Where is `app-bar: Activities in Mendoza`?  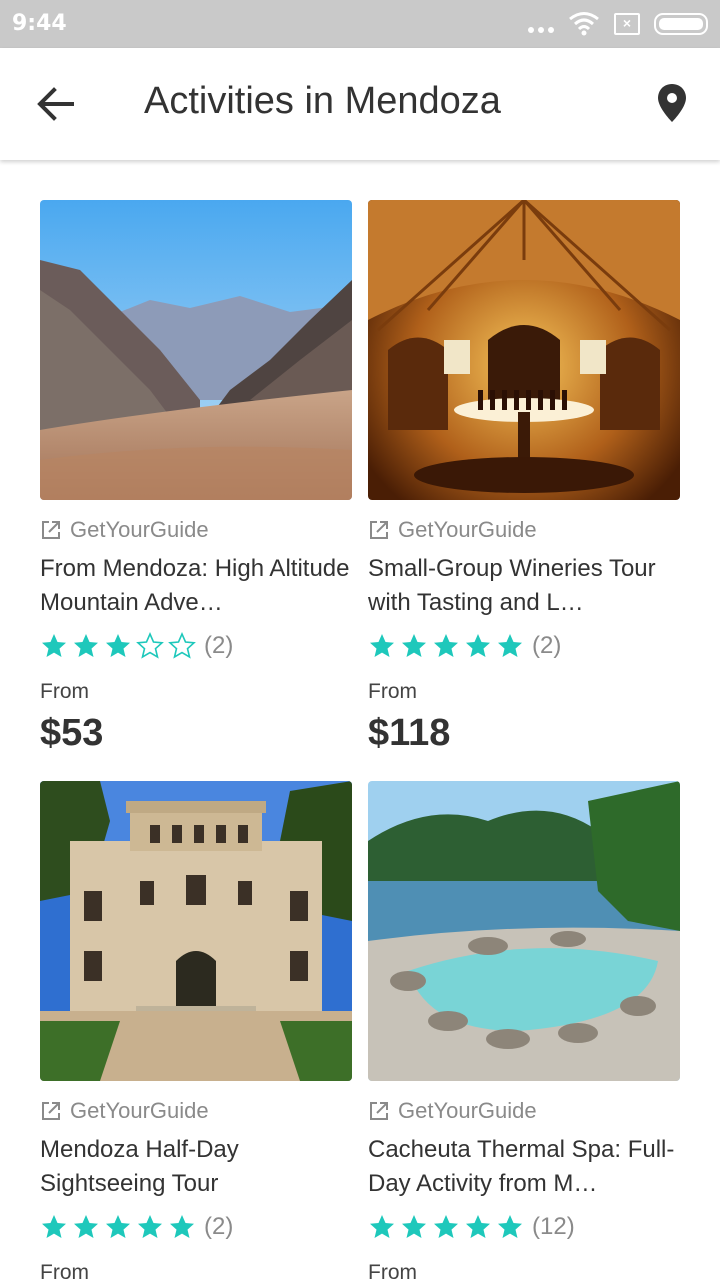 app-bar: Activities in Mendoza is located at coordinates (360, 104).